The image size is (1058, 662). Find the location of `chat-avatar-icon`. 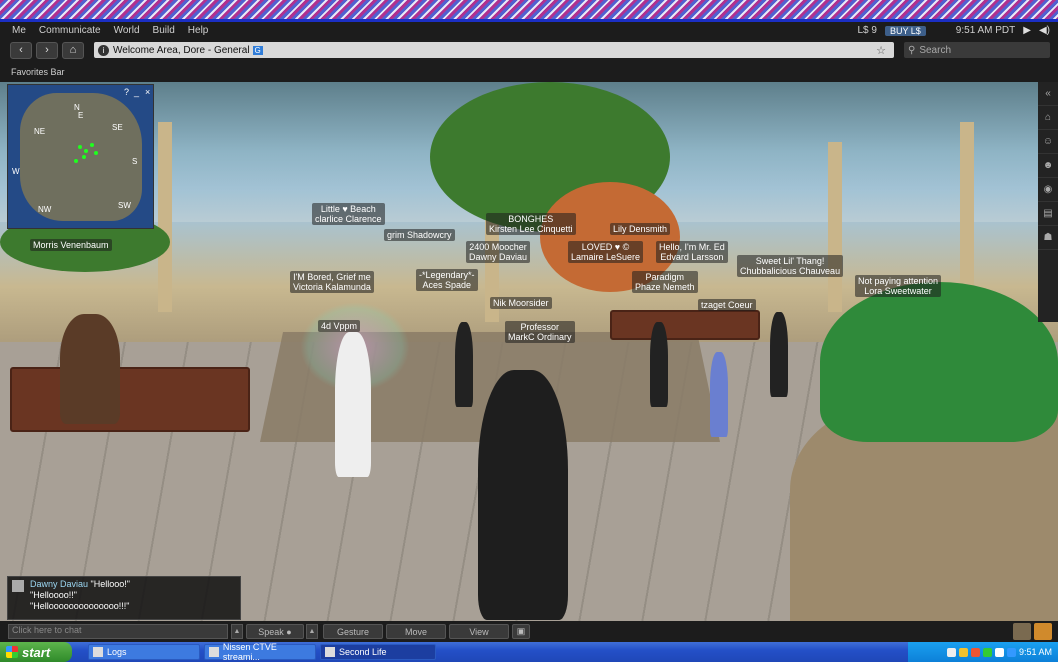

chat-avatar-icon is located at coordinates (18, 586).